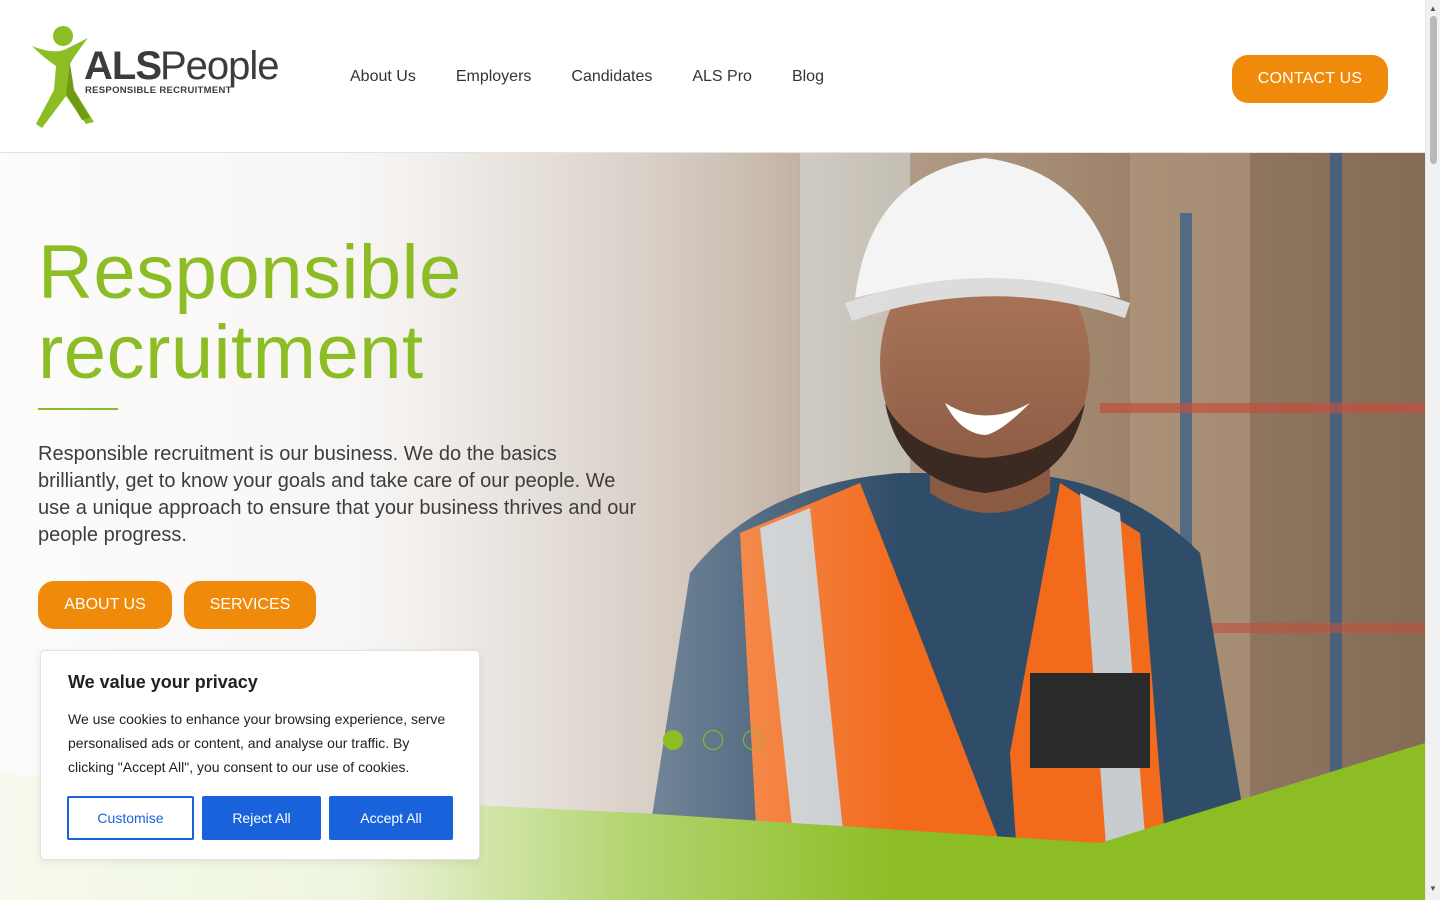 This screenshot has height=900, width=1440. I want to click on reject-all-button: Reject All, so click(261, 818).